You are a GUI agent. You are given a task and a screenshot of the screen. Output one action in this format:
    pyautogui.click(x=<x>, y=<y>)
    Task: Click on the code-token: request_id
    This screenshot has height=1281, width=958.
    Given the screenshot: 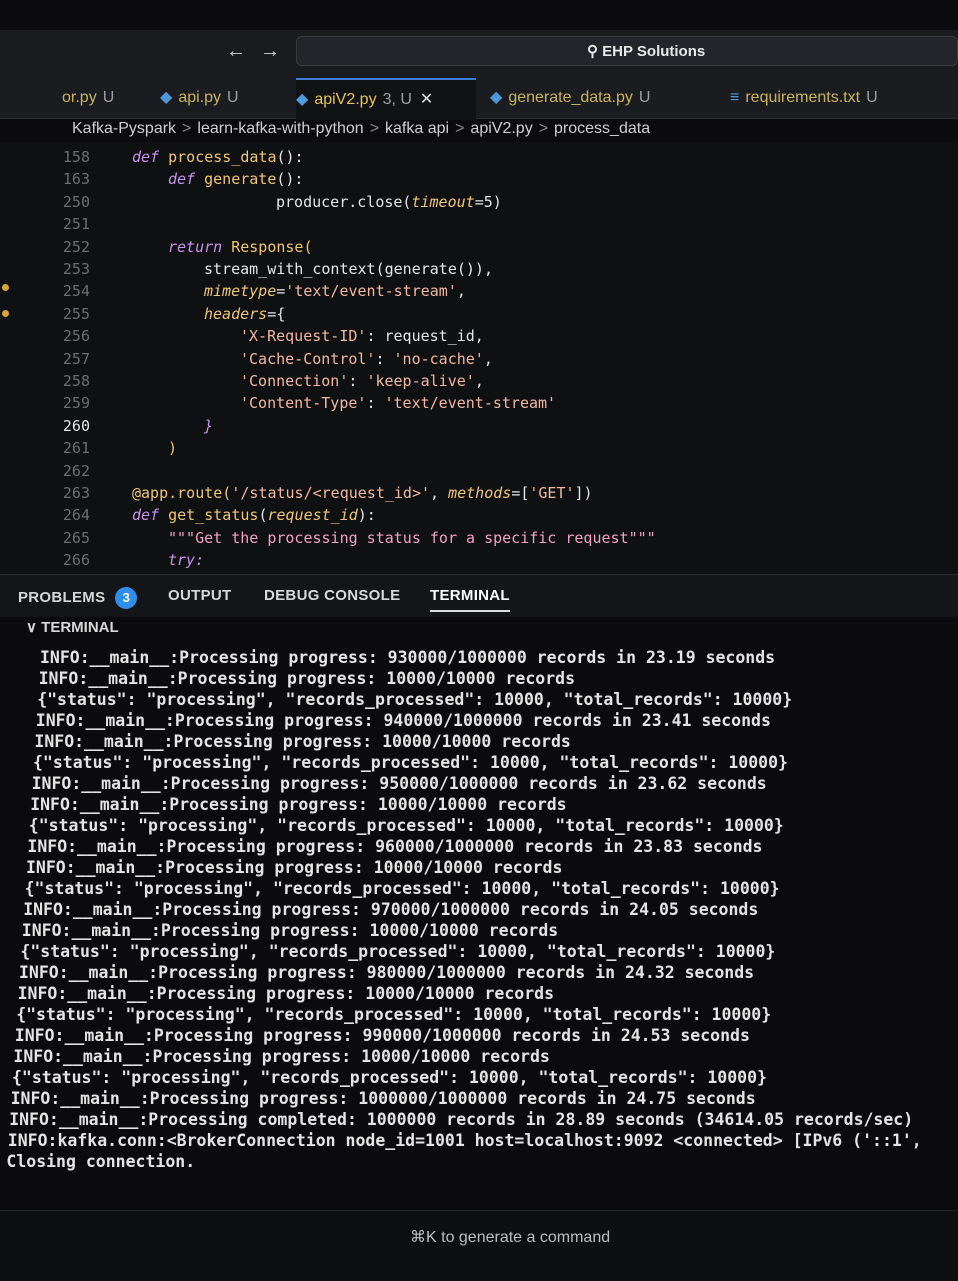 What is the action you would take?
    pyautogui.click(x=312, y=515)
    